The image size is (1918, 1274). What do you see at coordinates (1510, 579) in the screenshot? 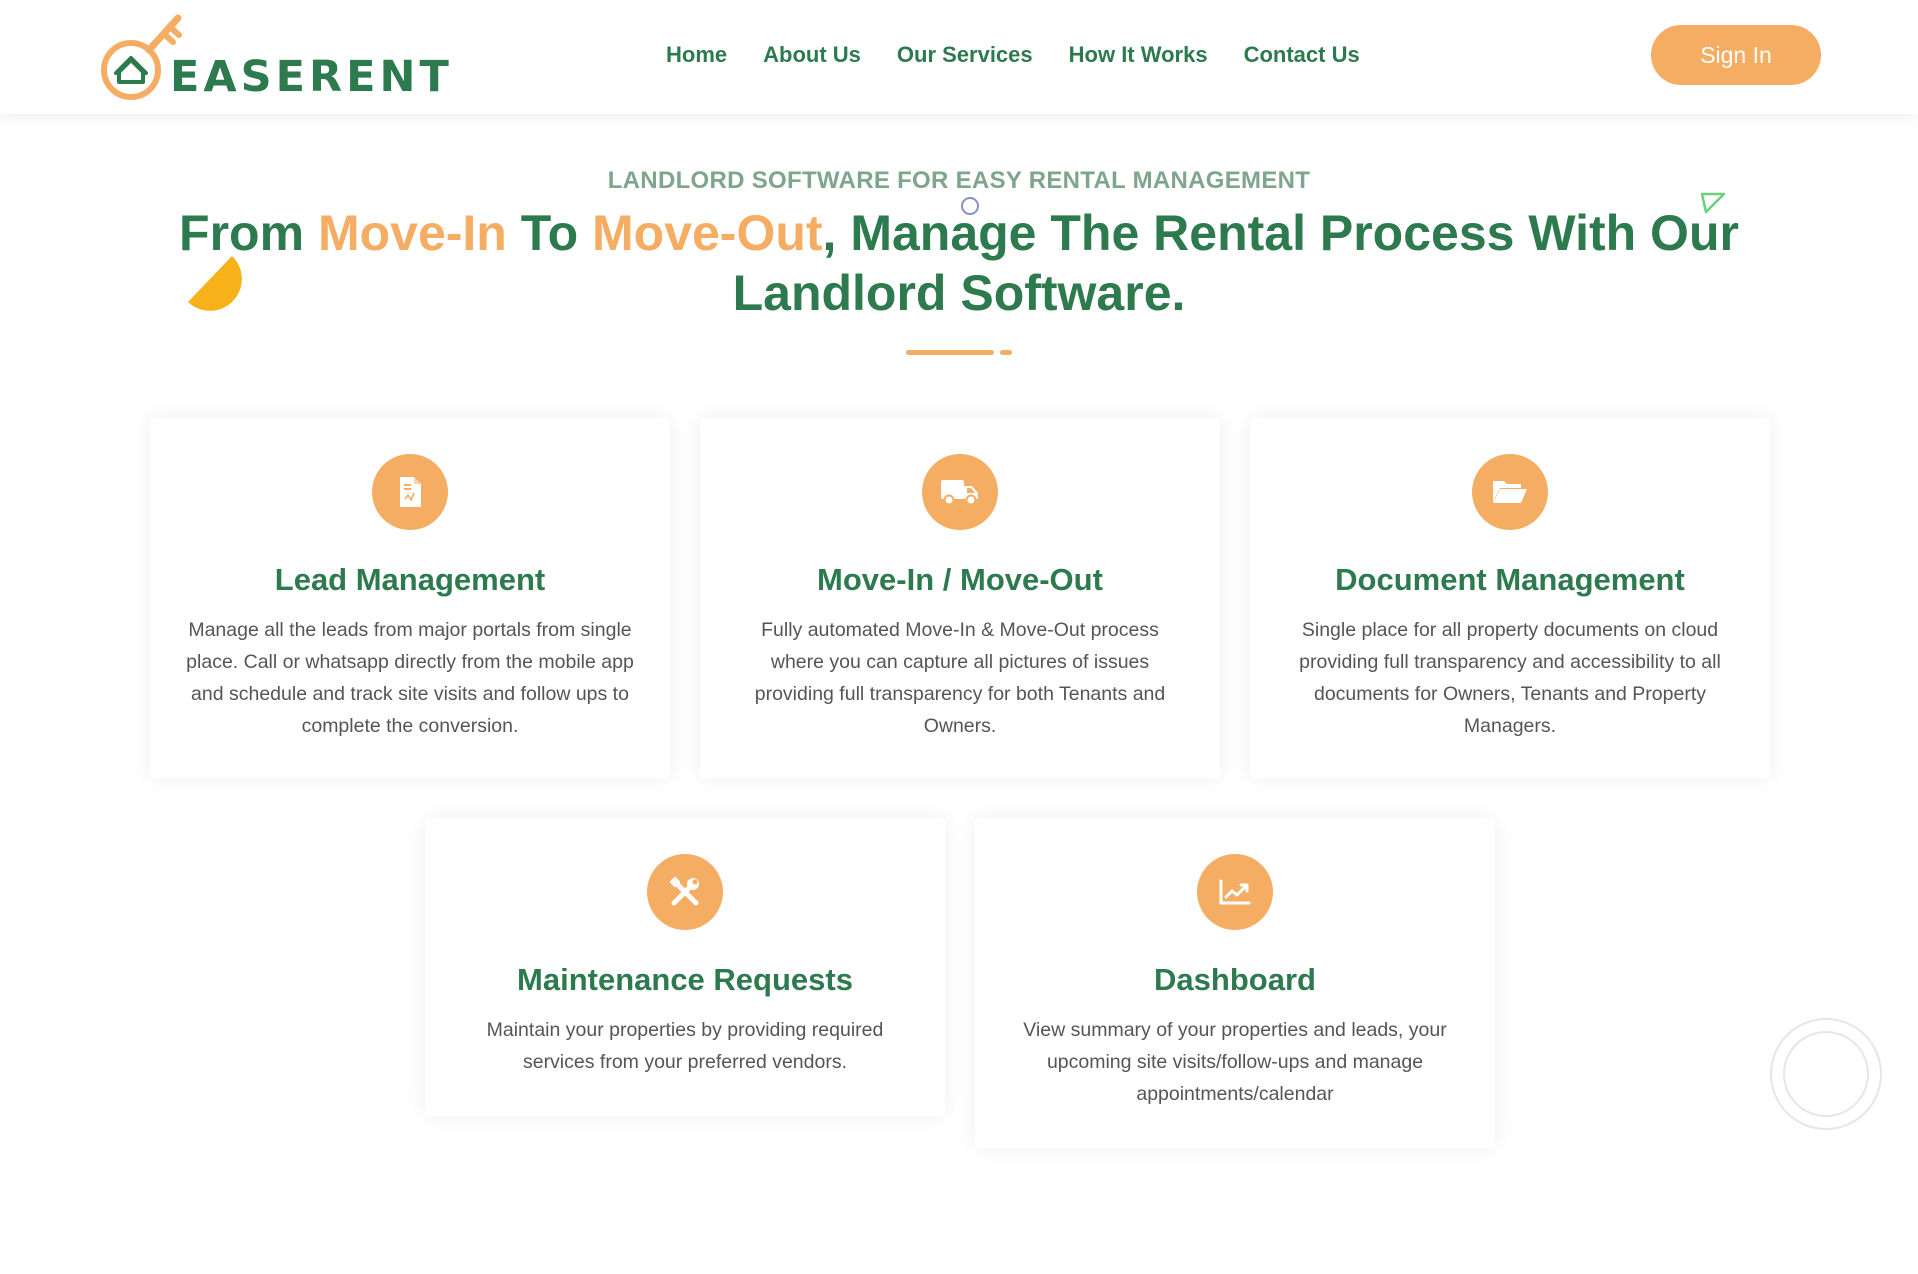
I see `feature-title: Document Management` at bounding box center [1510, 579].